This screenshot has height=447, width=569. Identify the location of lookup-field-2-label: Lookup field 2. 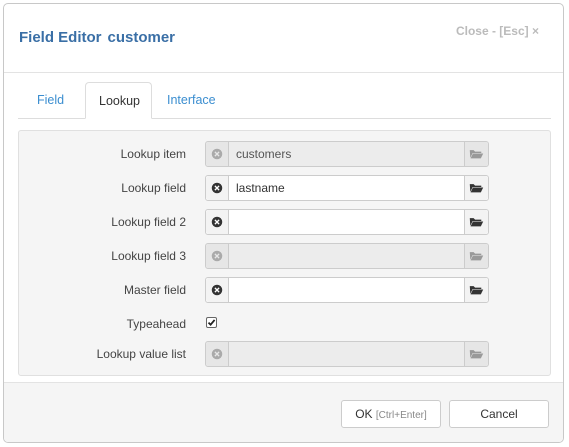
(148, 222).